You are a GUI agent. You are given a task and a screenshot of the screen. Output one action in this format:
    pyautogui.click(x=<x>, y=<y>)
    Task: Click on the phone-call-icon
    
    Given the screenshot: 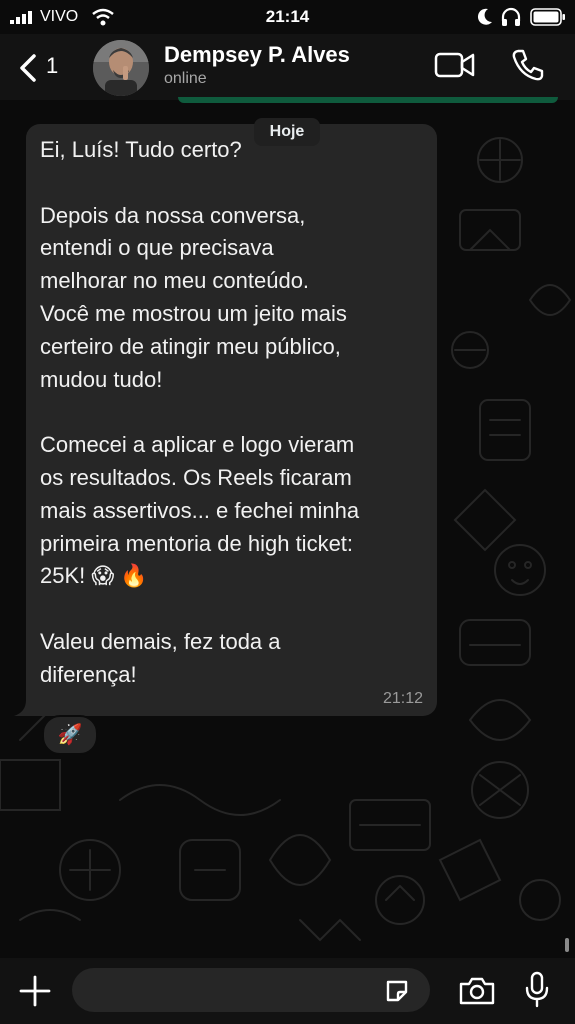 What is the action you would take?
    pyautogui.click(x=528, y=65)
    